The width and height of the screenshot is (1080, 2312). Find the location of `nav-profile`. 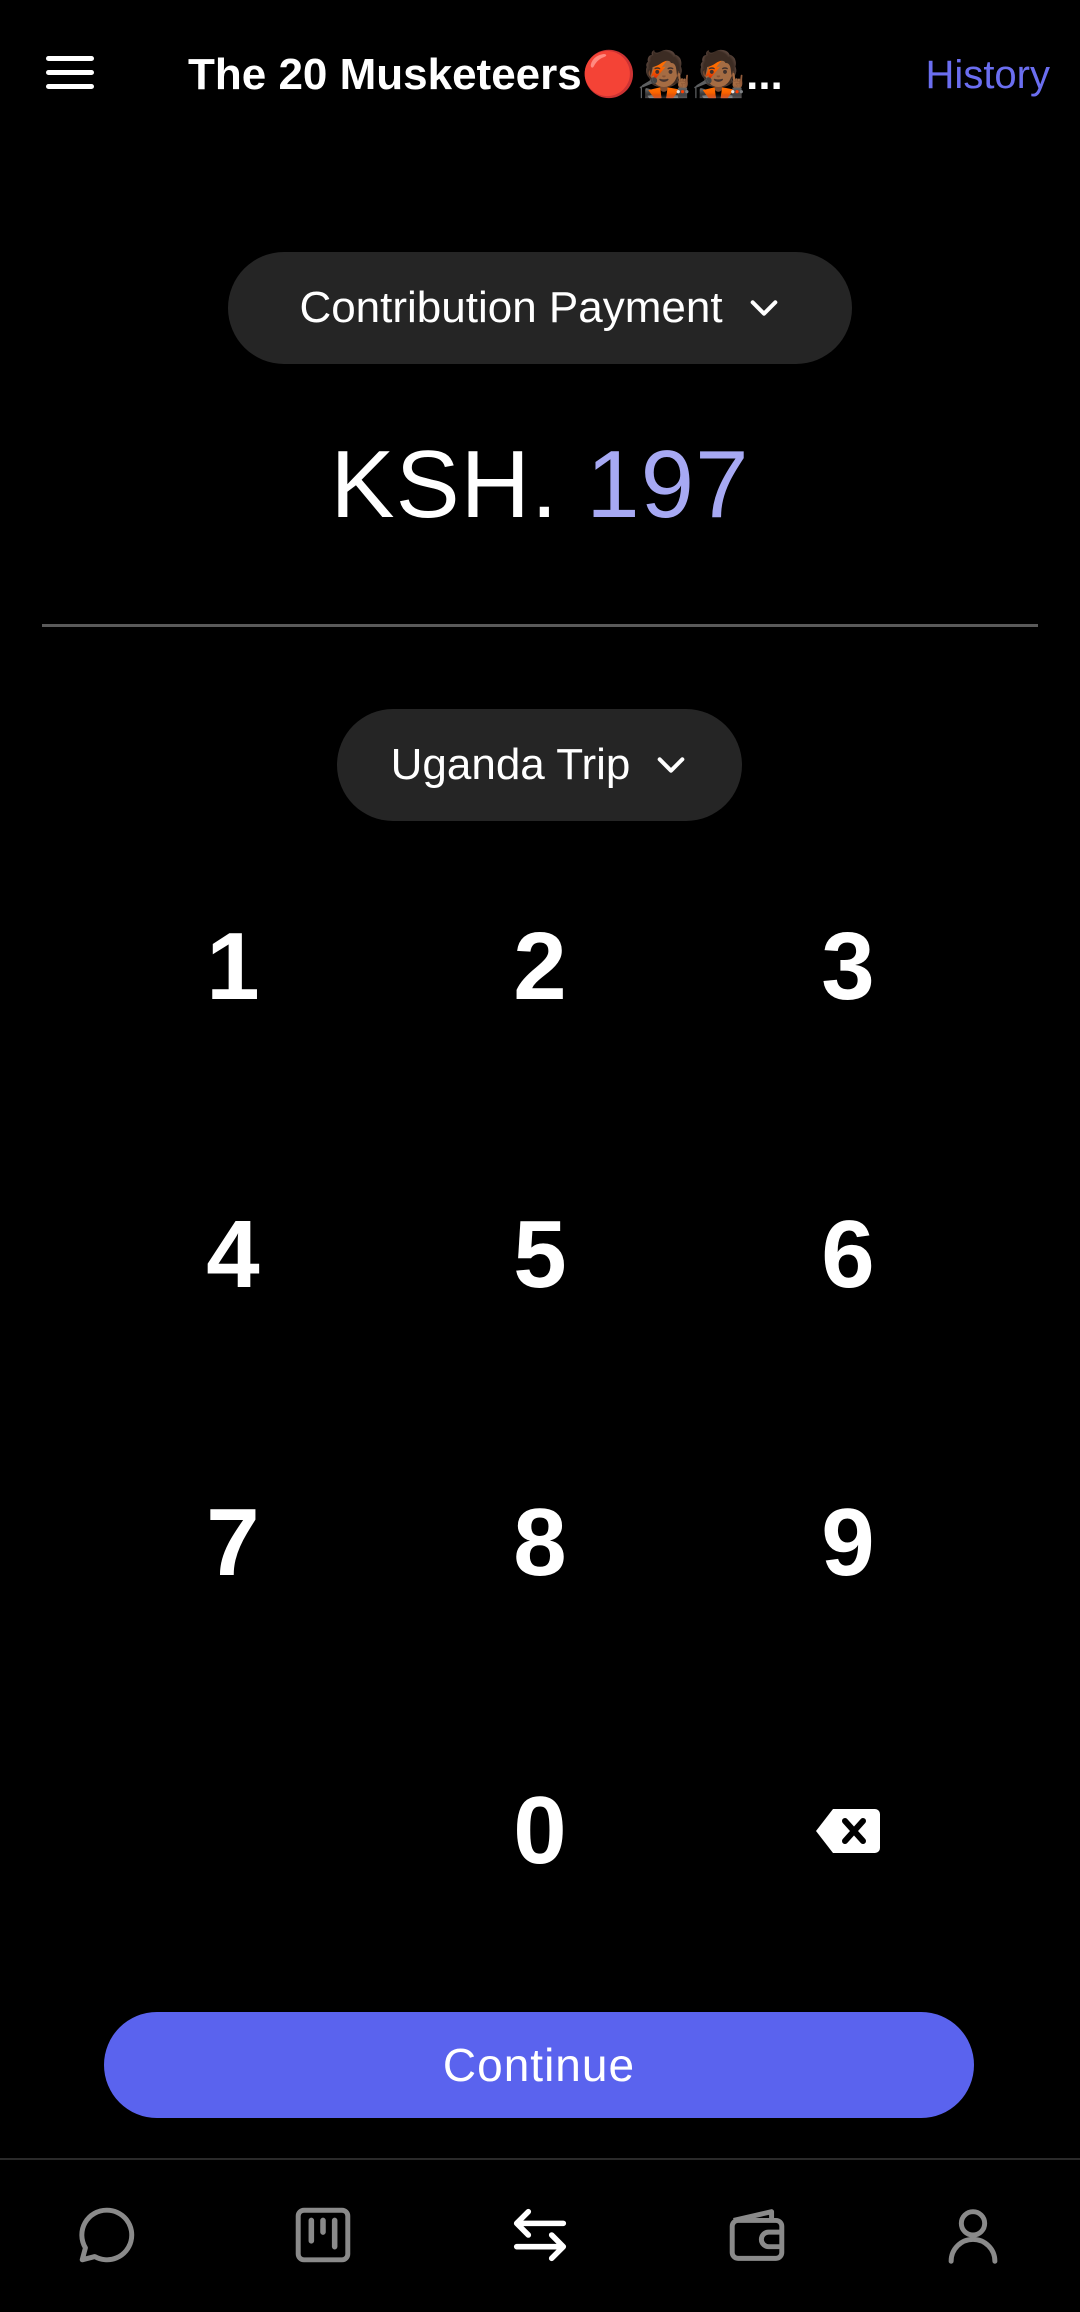

nav-profile is located at coordinates (973, 2235).